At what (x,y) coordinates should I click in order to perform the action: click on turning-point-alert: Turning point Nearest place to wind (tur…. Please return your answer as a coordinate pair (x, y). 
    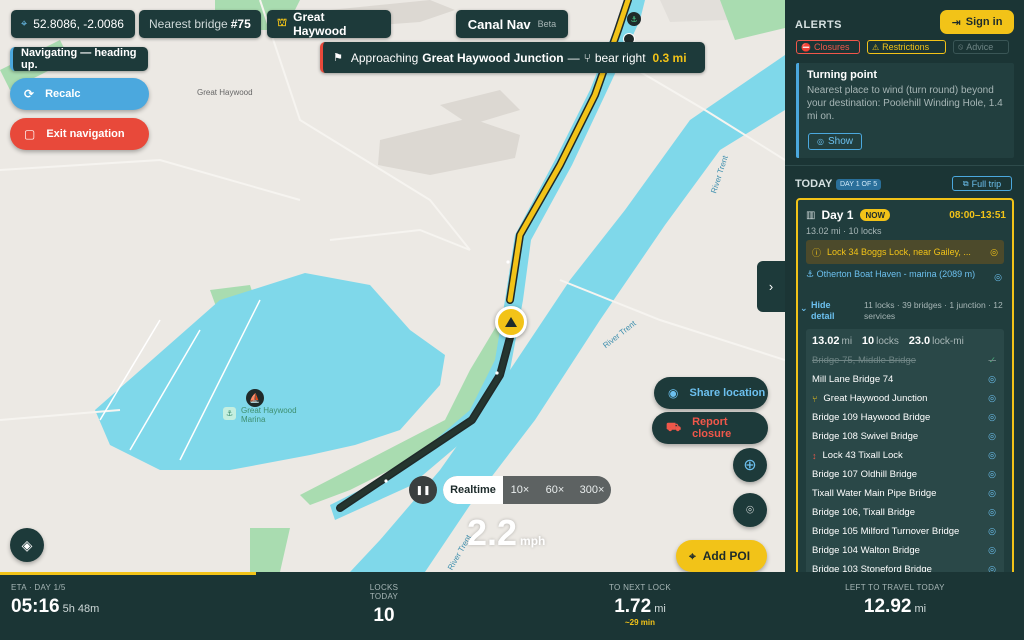
    Looking at the image, I should click on (905, 110).